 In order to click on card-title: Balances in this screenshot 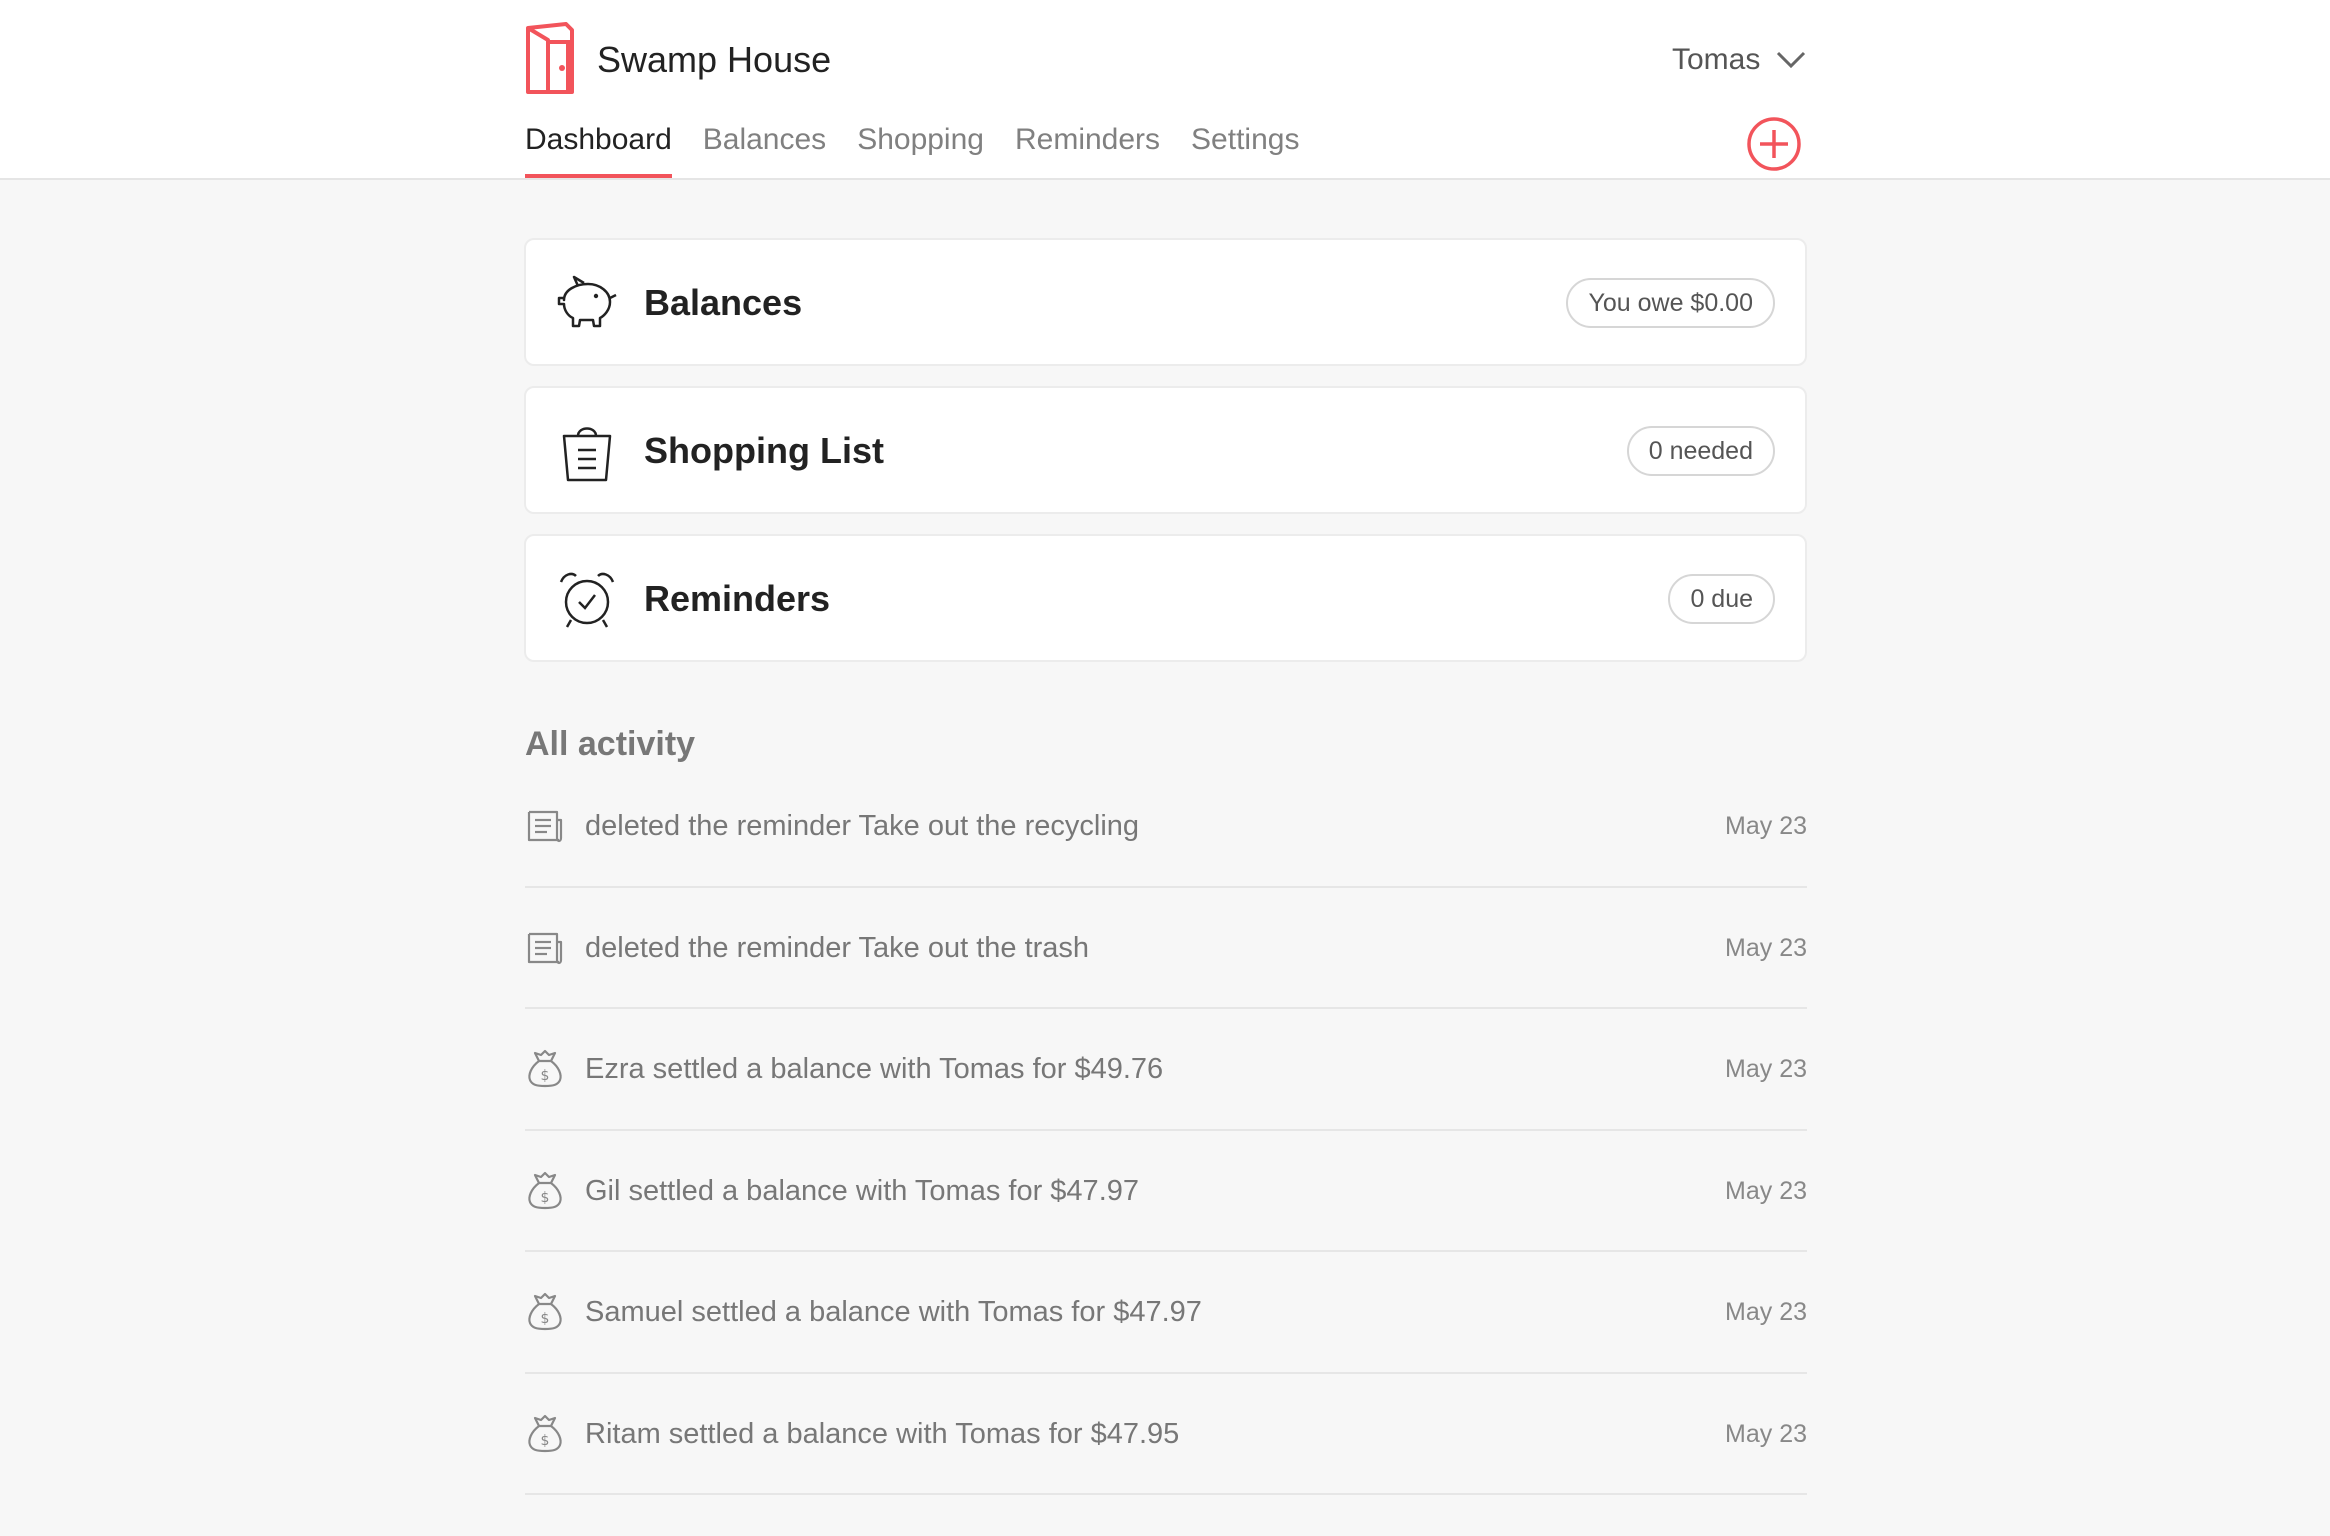, I will do `click(723, 302)`.